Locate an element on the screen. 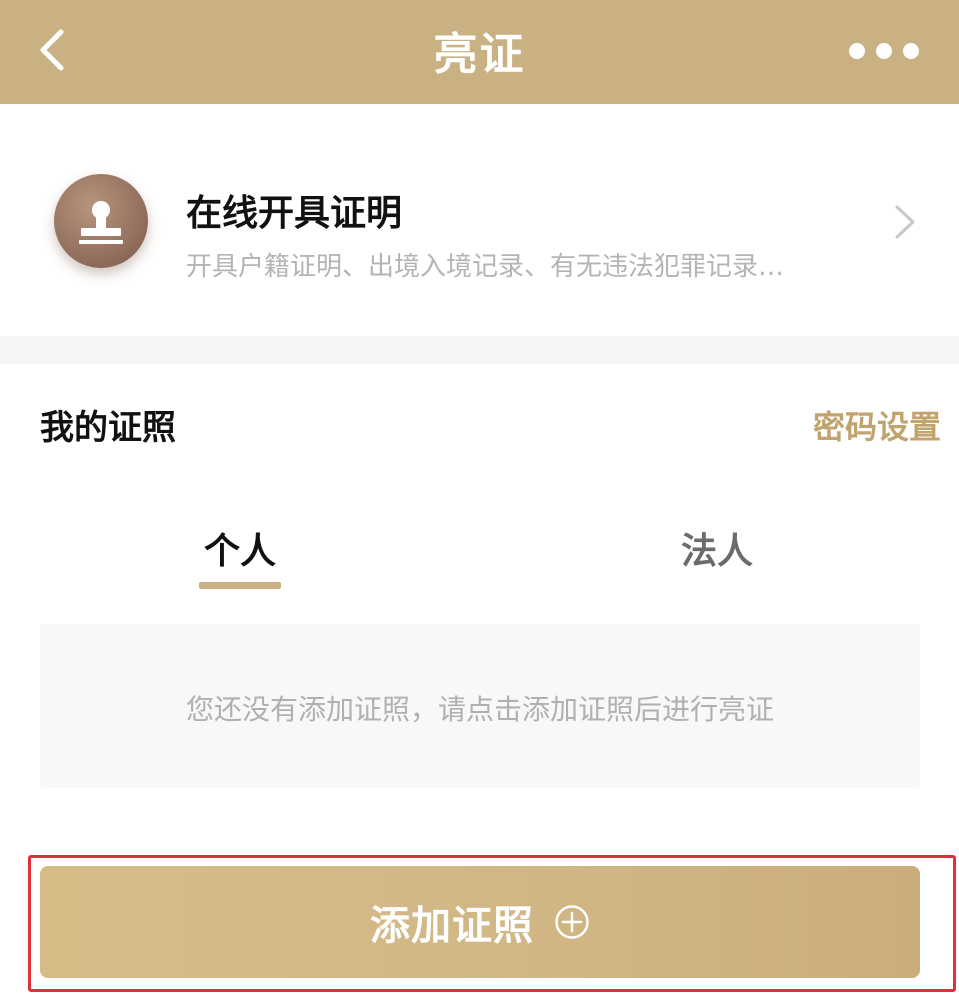  top-nav-bar: 亮证 is located at coordinates (479, 52).